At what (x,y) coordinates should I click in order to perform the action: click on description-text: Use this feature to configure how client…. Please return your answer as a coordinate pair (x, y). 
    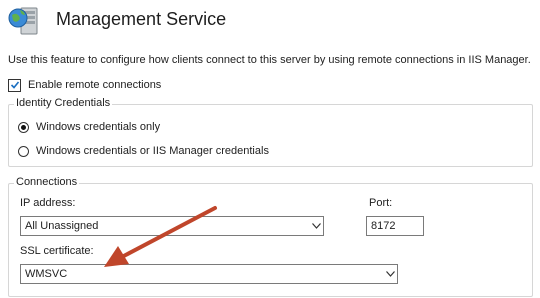
    Looking at the image, I should click on (269, 60).